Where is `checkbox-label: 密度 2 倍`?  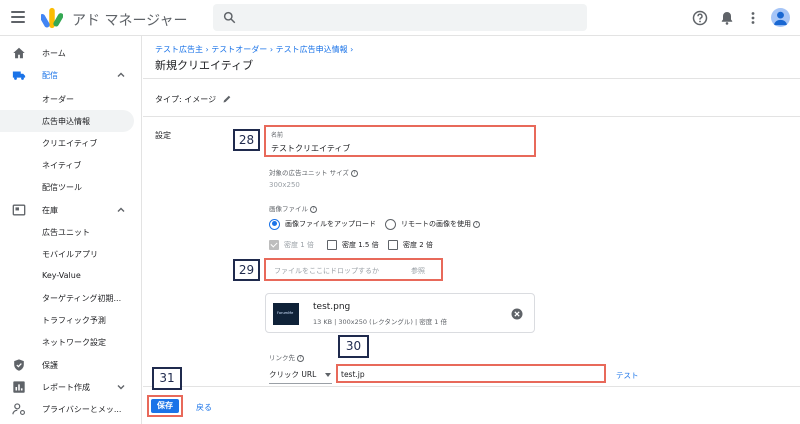 checkbox-label: 密度 2 倍 is located at coordinates (418, 245).